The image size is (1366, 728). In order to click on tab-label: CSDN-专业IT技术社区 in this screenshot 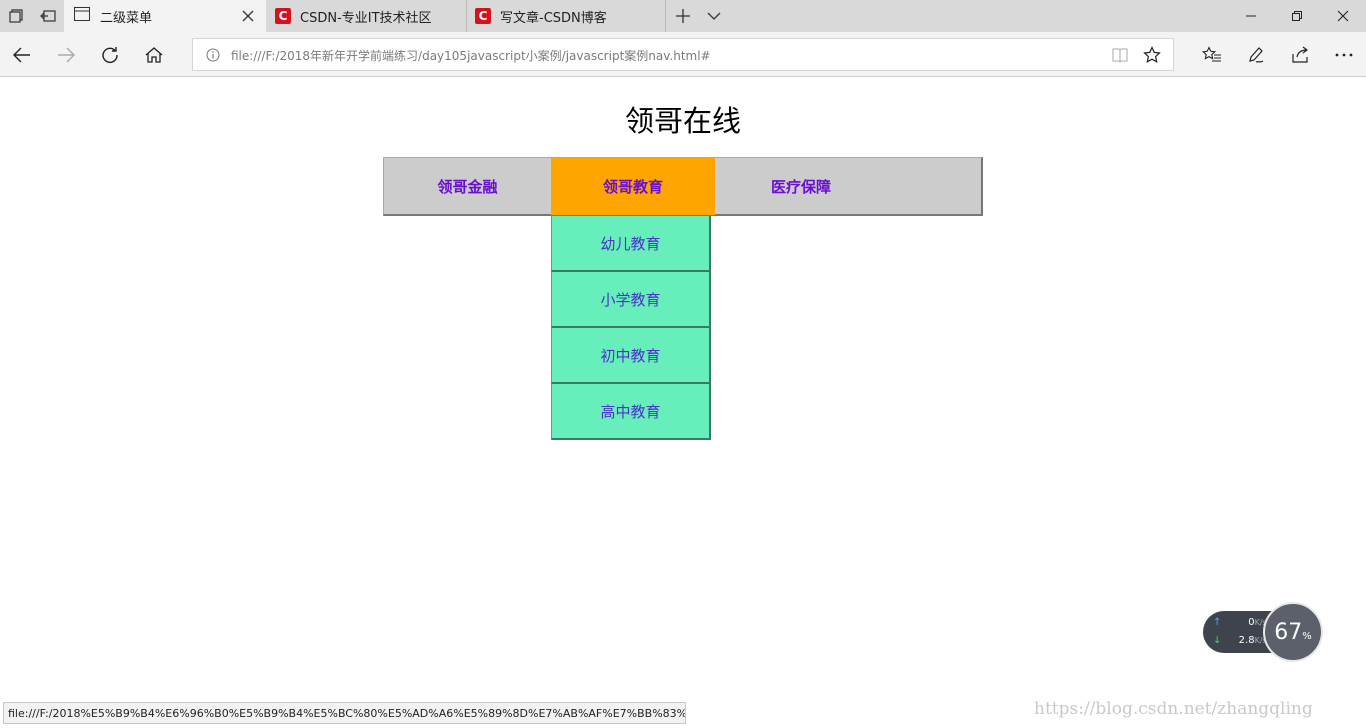, I will do `click(366, 18)`.